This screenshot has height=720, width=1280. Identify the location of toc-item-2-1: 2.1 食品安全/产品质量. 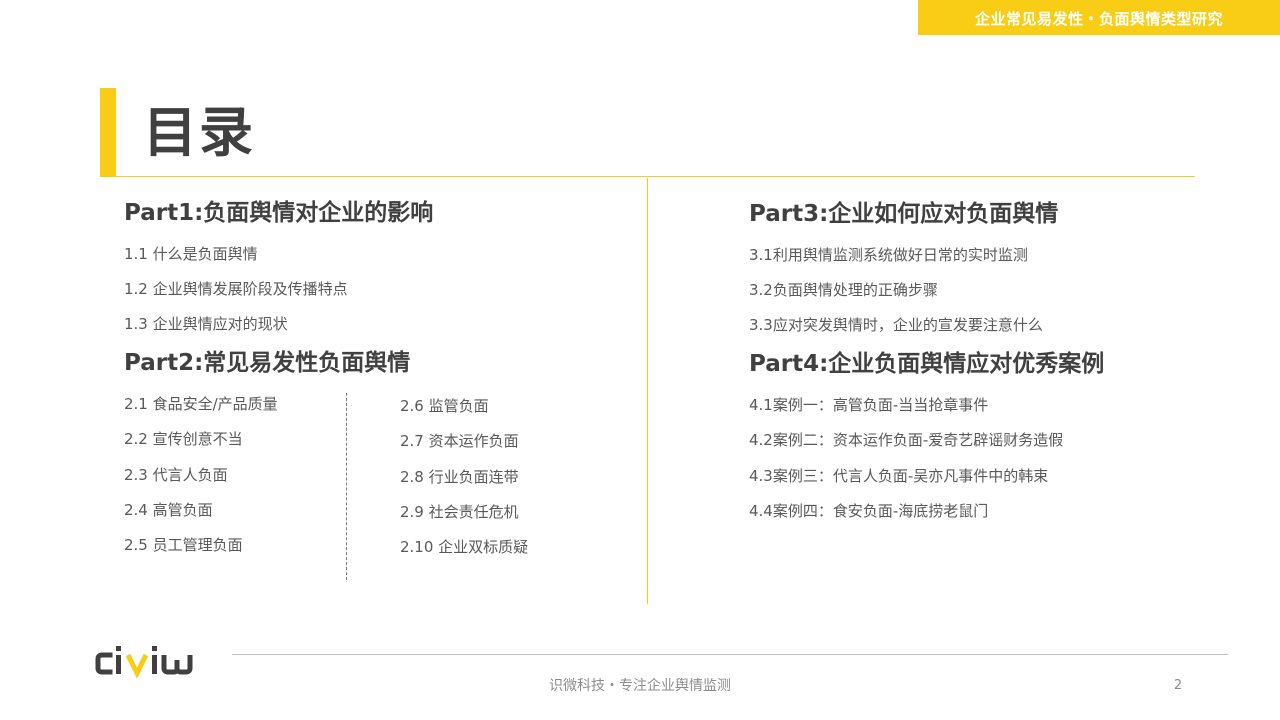
(201, 404).